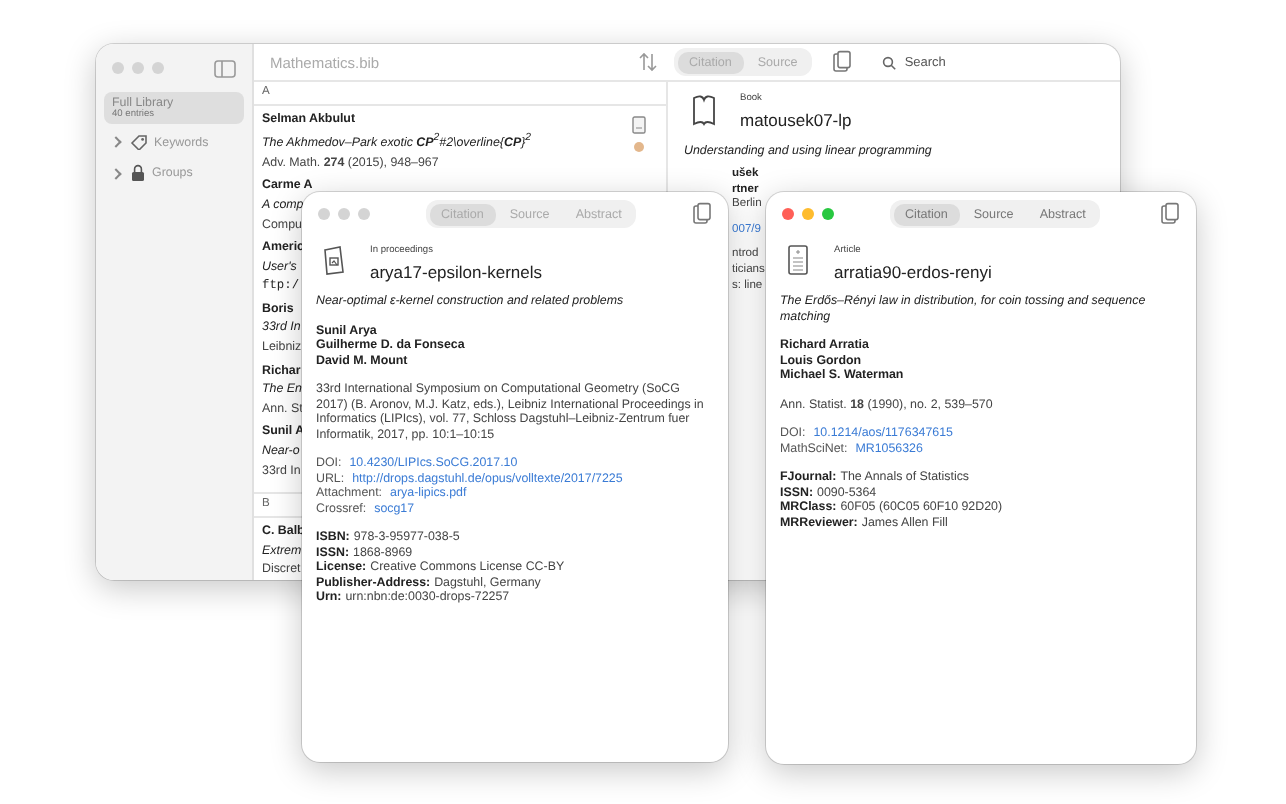 The image size is (1286, 804). Describe the element at coordinates (456, 272) in the screenshot. I see `entry-key: arya17-epsilon-kernels` at that location.